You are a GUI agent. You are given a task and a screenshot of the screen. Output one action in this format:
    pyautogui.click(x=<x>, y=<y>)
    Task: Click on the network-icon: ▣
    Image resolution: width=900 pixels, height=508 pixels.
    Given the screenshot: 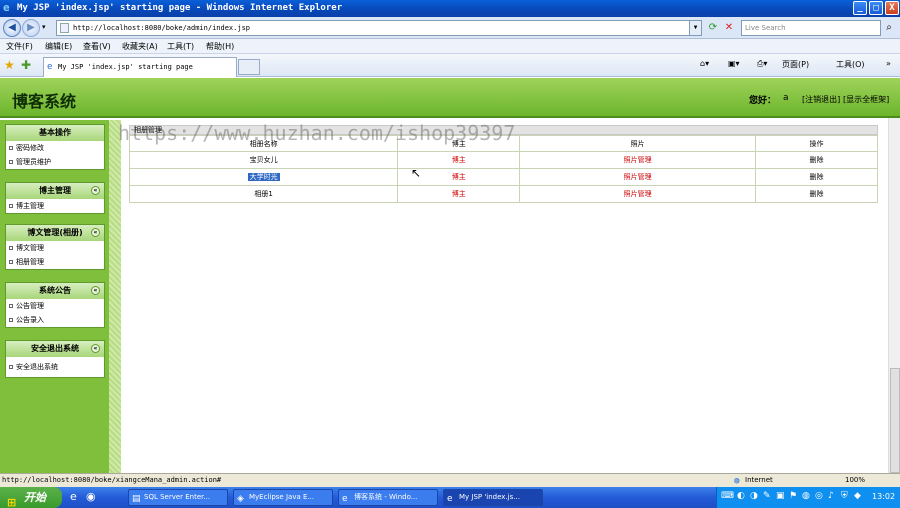 What is the action you would take?
    pyautogui.click(x=780, y=496)
    